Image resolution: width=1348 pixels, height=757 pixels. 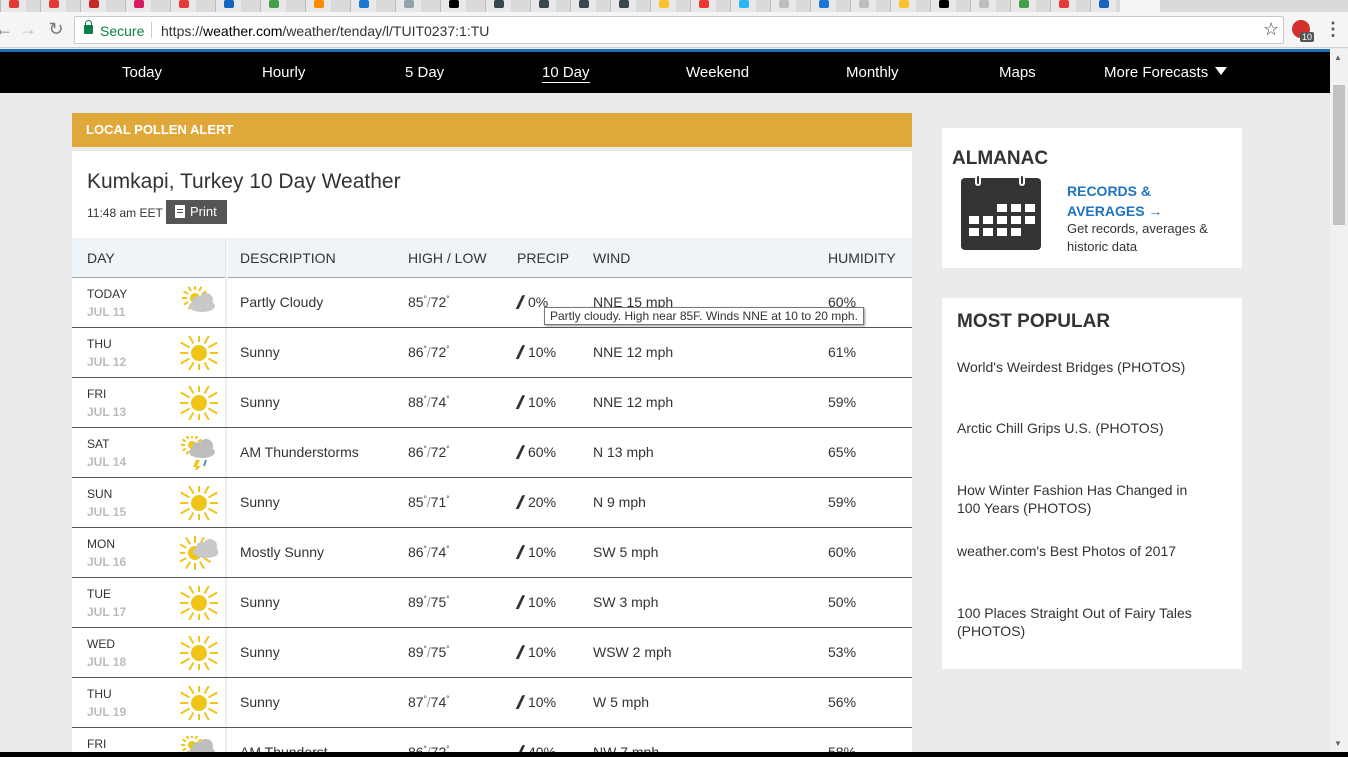 I want to click on document-icon, so click(x=180, y=211).